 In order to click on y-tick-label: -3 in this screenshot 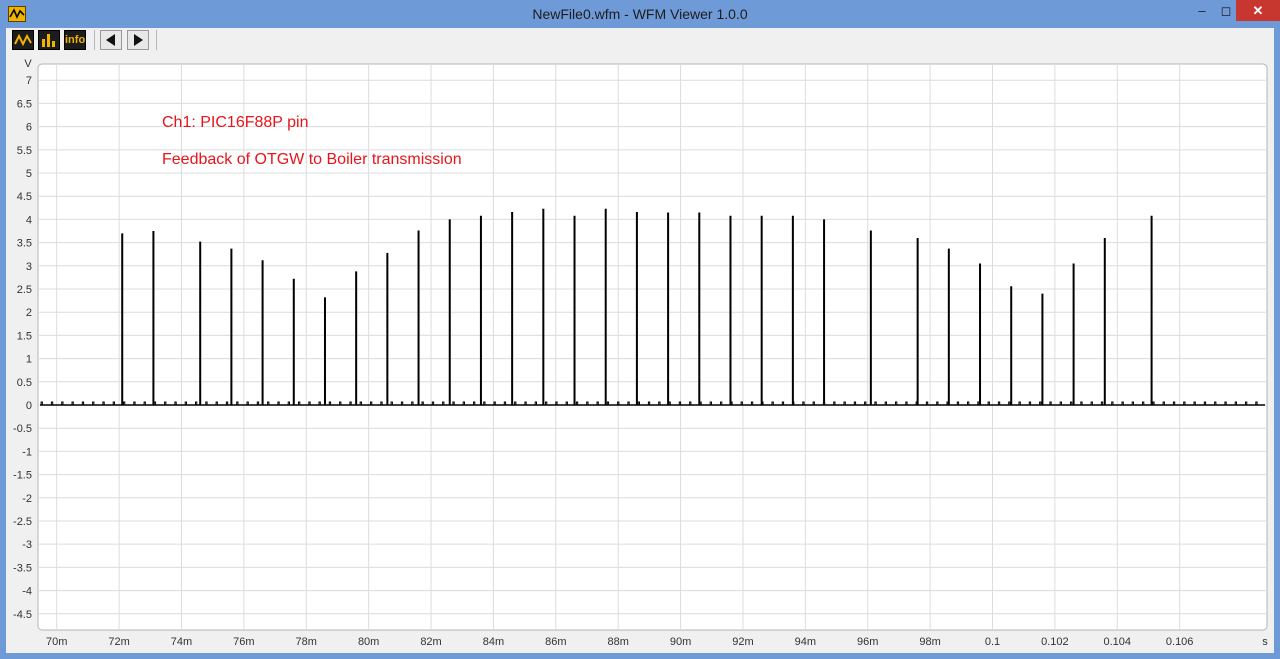, I will do `click(27, 545)`.